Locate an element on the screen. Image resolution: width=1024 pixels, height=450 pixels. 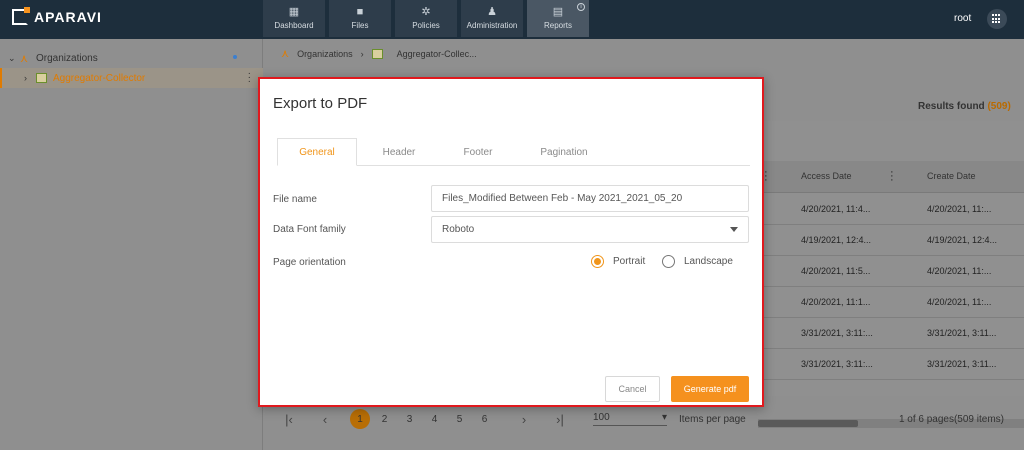
column-header-create-date: Create Date is located at coordinates (951, 176).